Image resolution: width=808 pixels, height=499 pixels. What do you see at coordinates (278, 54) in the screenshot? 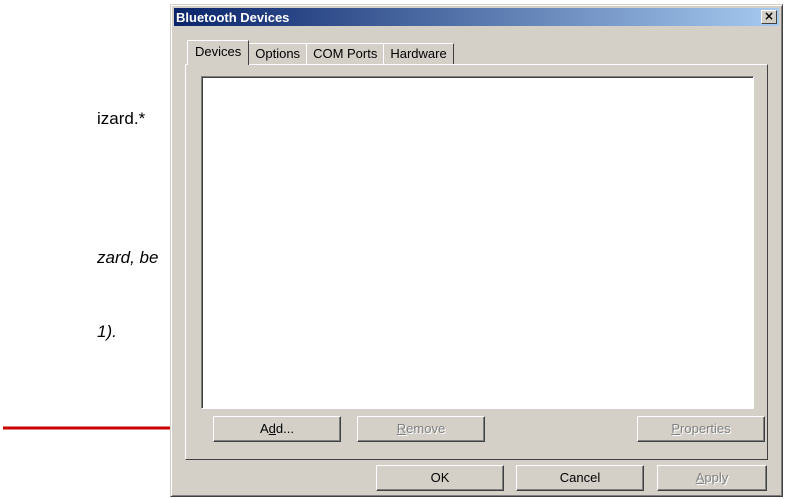
I see `tab-options: Options` at bounding box center [278, 54].